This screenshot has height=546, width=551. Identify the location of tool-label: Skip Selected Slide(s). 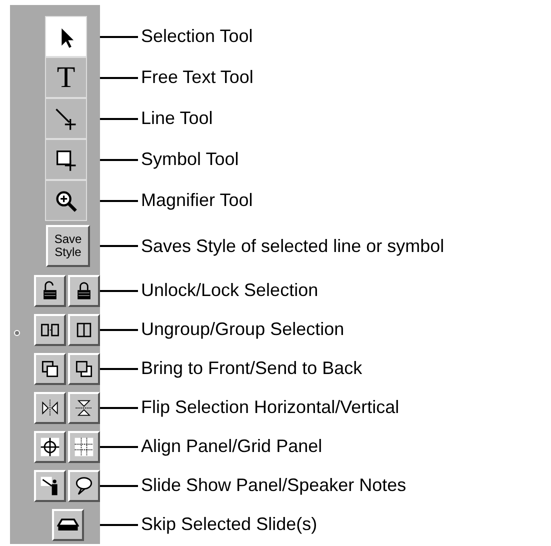
(229, 524).